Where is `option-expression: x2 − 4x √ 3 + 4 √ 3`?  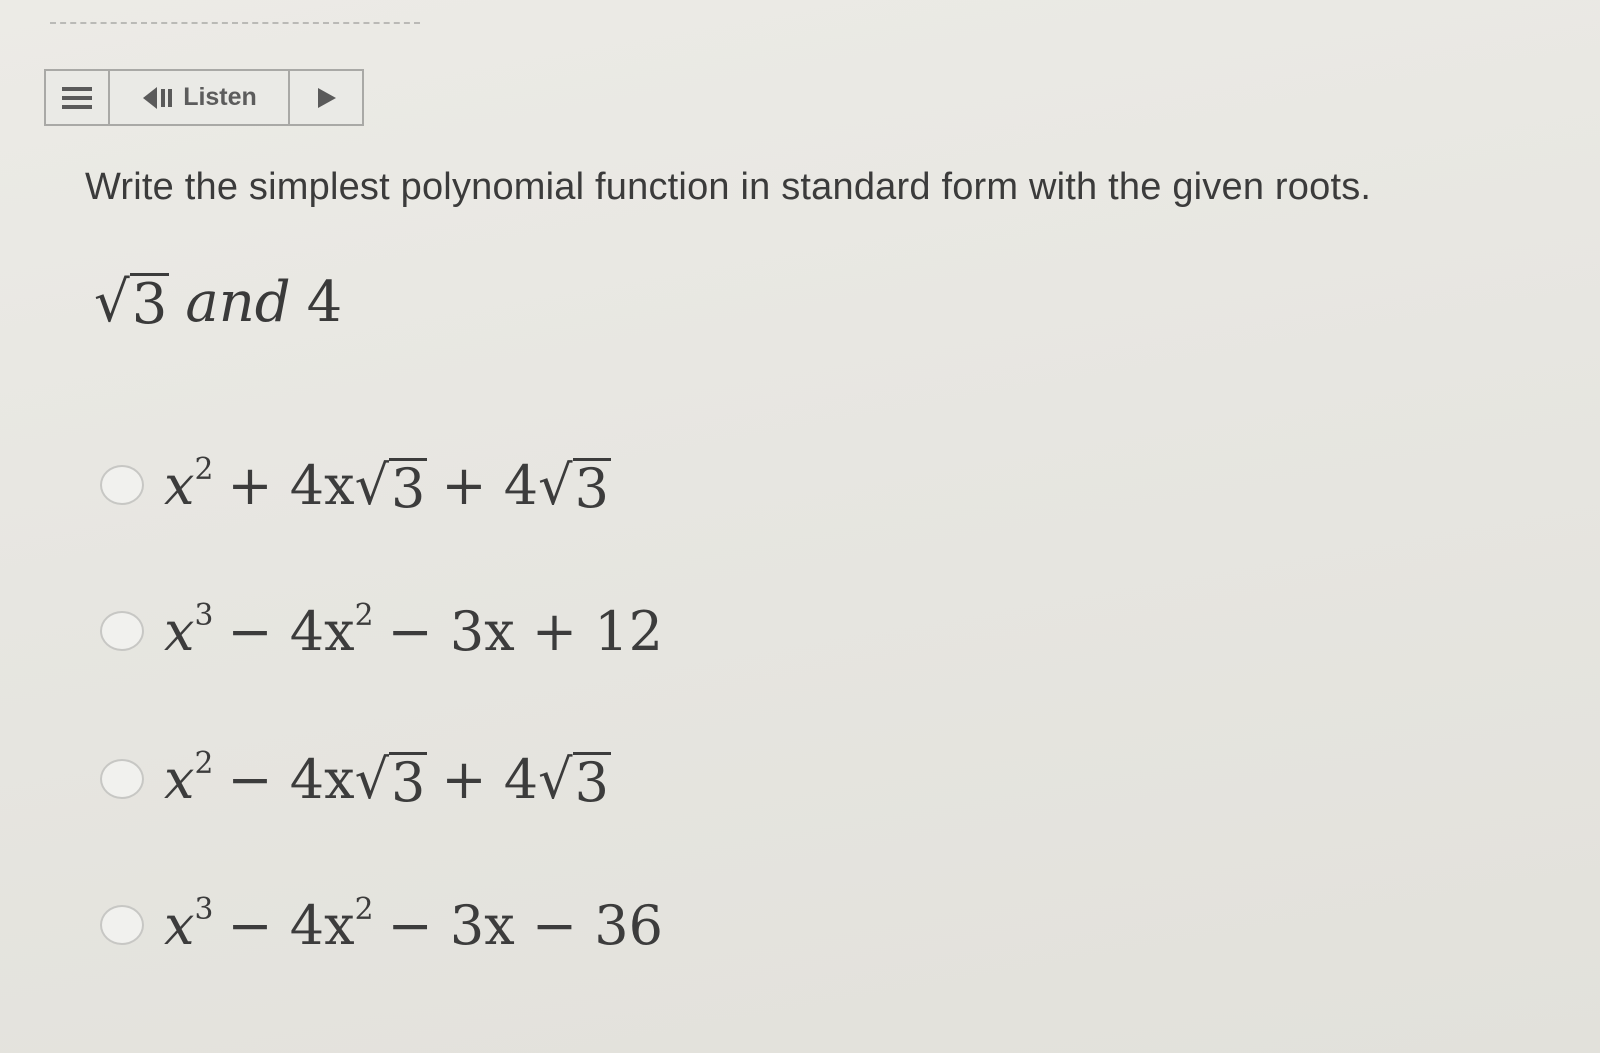 option-expression: x2 − 4x √ 3 + 4 √ 3 is located at coordinates (387, 778).